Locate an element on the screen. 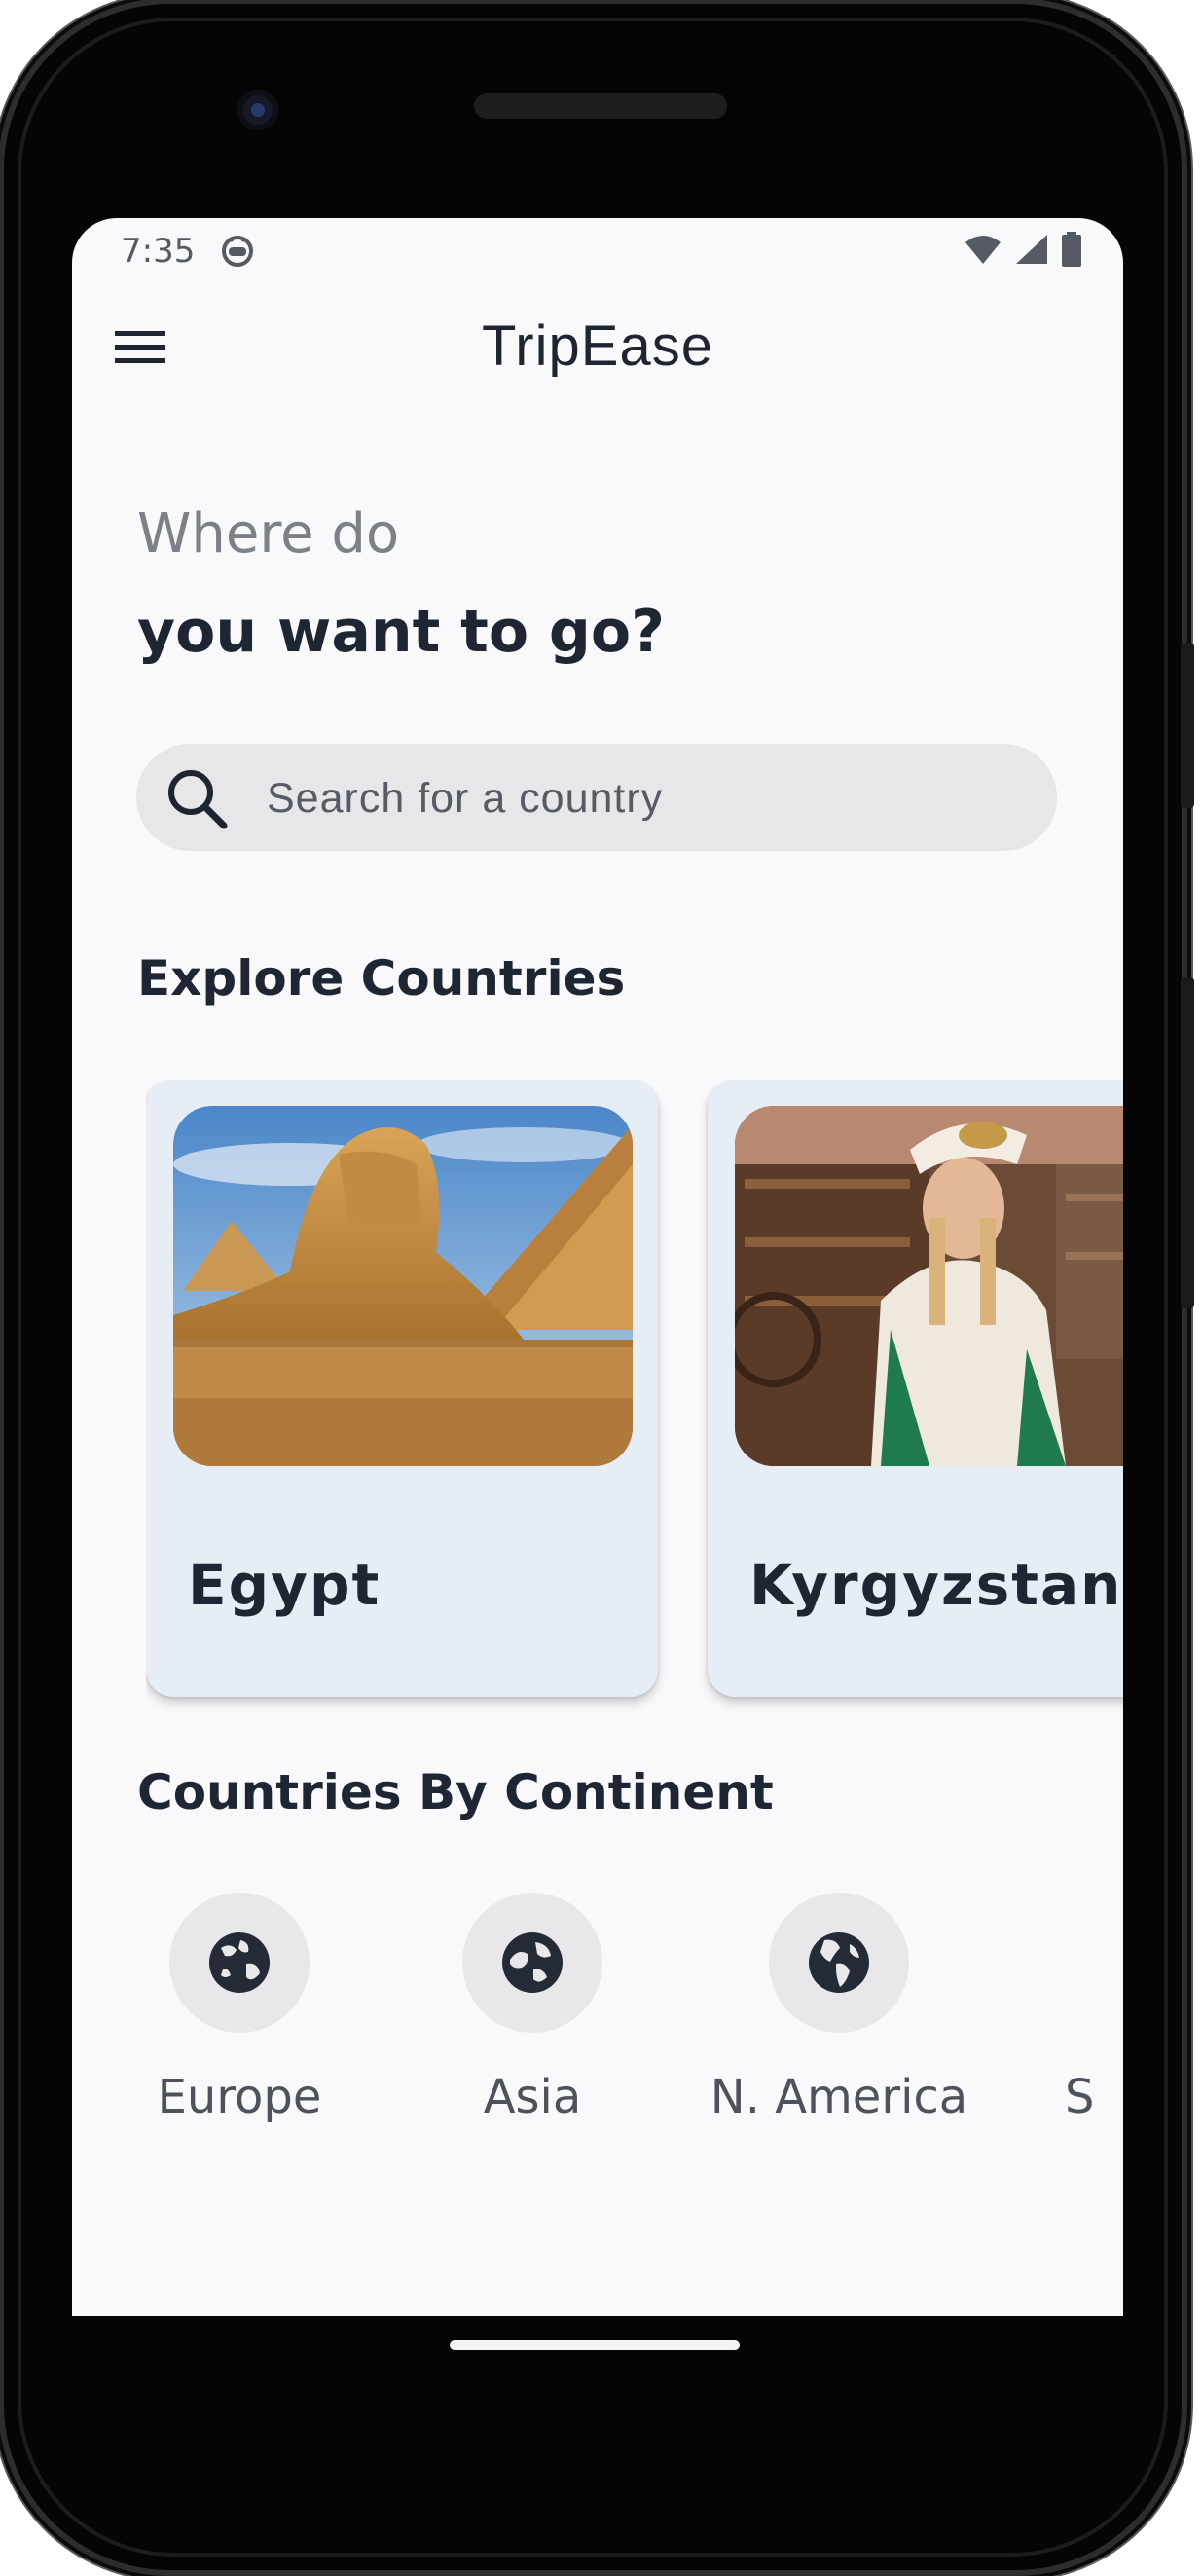 The height and width of the screenshot is (2576, 1202). continent-item-asia: Asia is located at coordinates (532, 2008).